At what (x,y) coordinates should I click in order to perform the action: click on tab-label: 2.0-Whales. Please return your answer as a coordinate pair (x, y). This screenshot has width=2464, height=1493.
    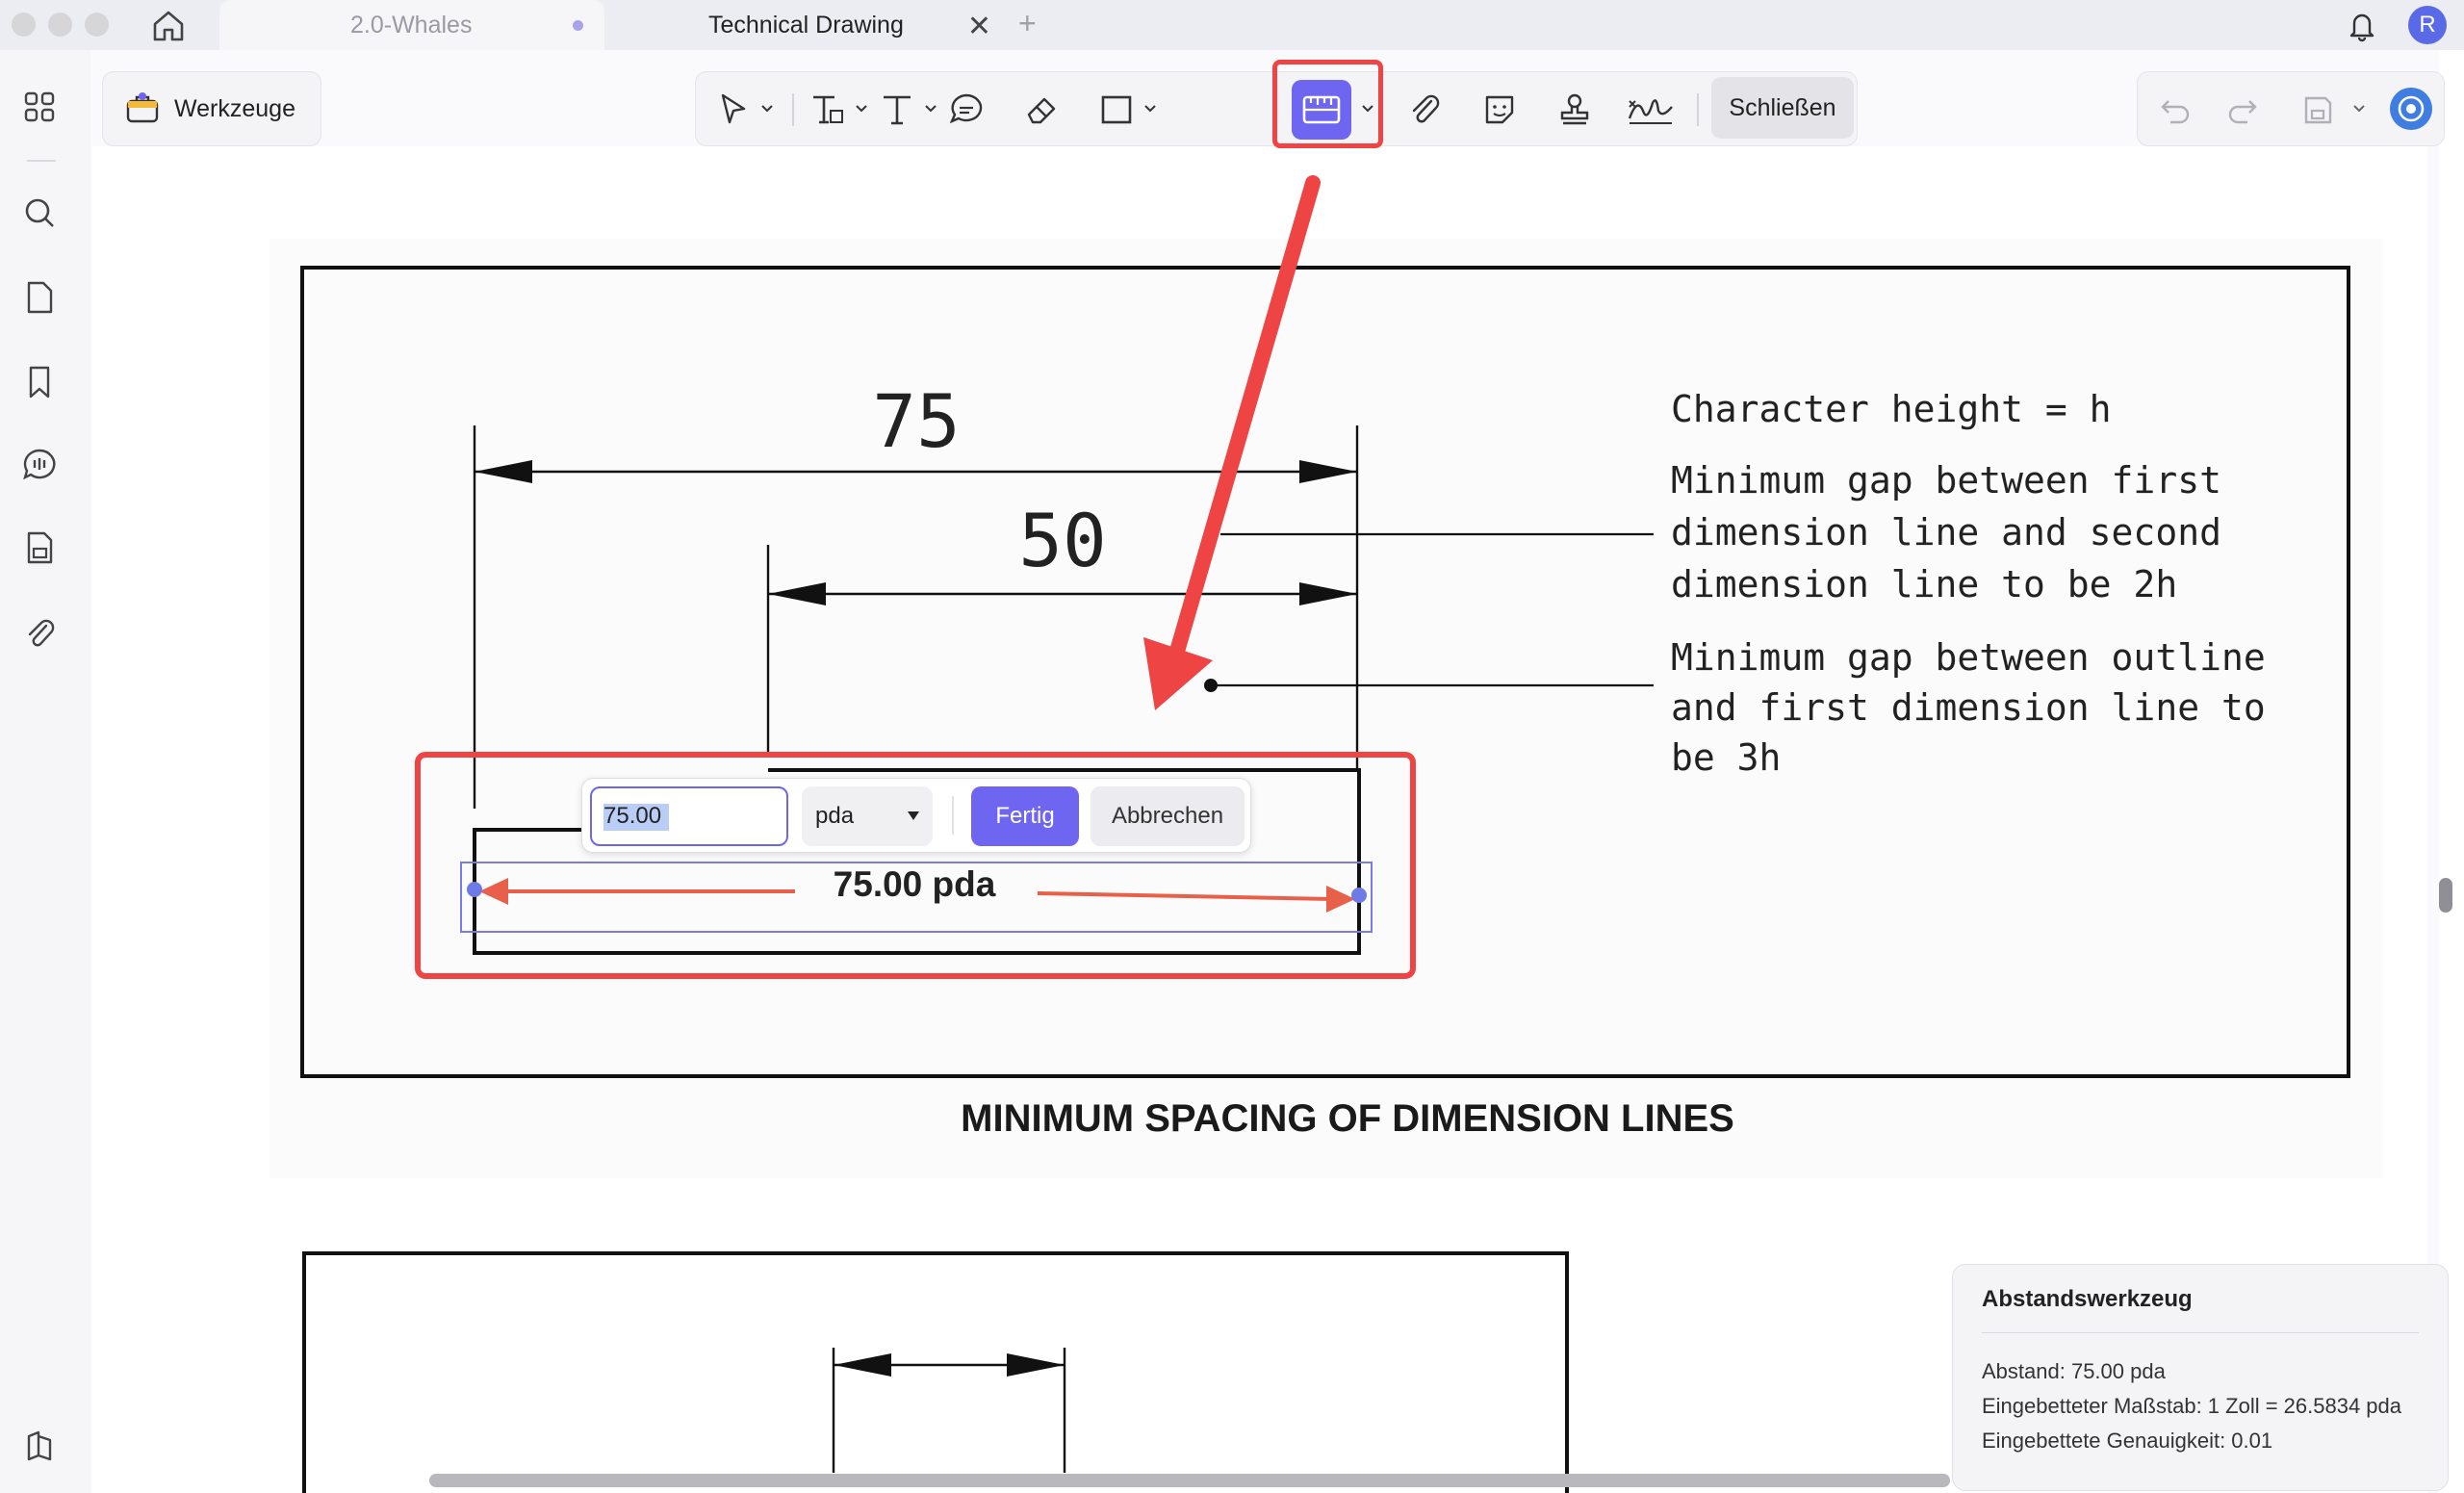
    Looking at the image, I should click on (411, 25).